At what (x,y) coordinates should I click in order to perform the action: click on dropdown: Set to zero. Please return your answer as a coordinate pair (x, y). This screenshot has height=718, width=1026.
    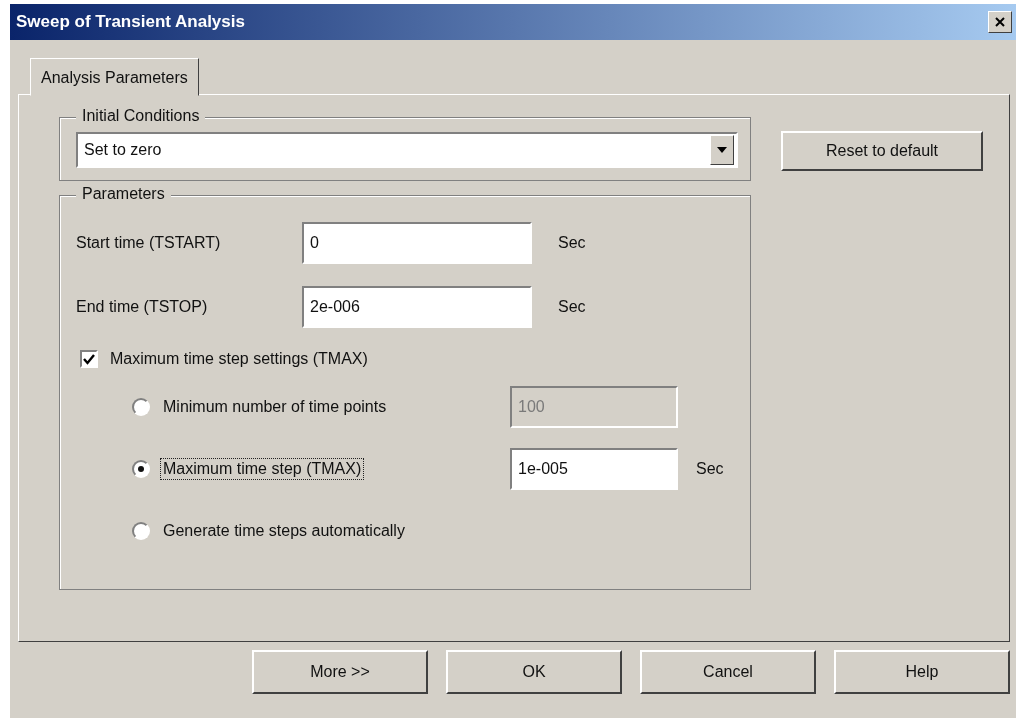
    Looking at the image, I should click on (407, 150).